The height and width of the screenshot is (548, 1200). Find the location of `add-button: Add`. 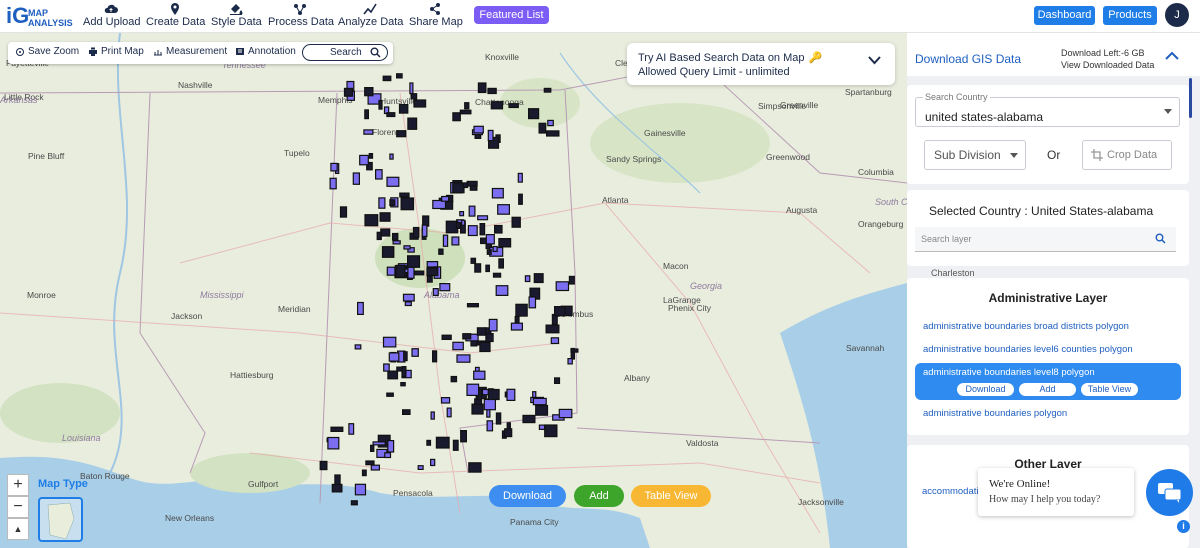

add-button: Add is located at coordinates (599, 496).